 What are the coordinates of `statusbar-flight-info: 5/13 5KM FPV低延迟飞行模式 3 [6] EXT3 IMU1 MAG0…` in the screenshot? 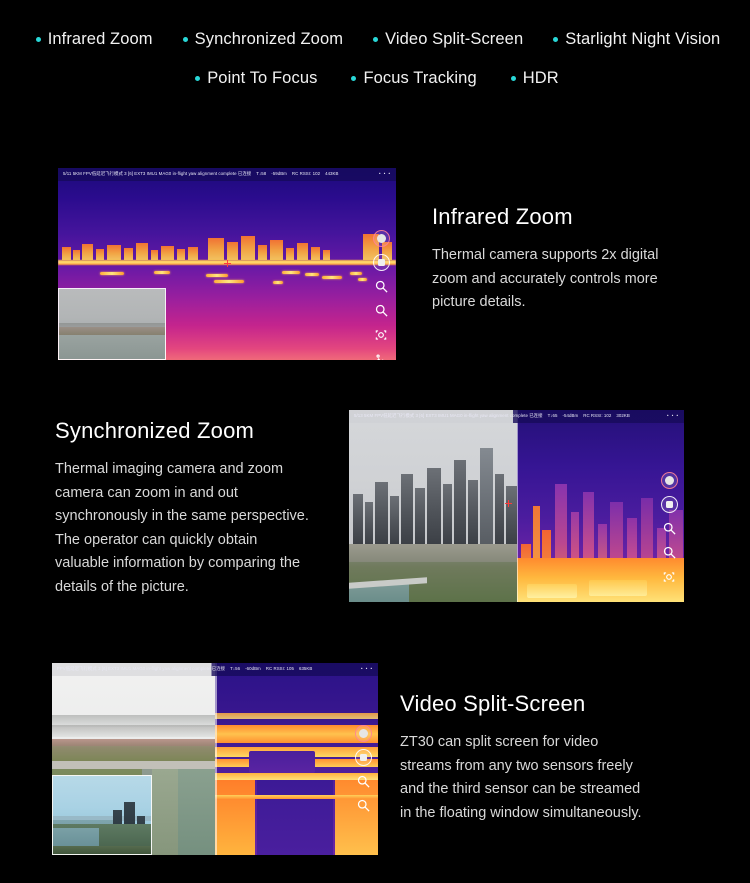 It's located at (448, 416).